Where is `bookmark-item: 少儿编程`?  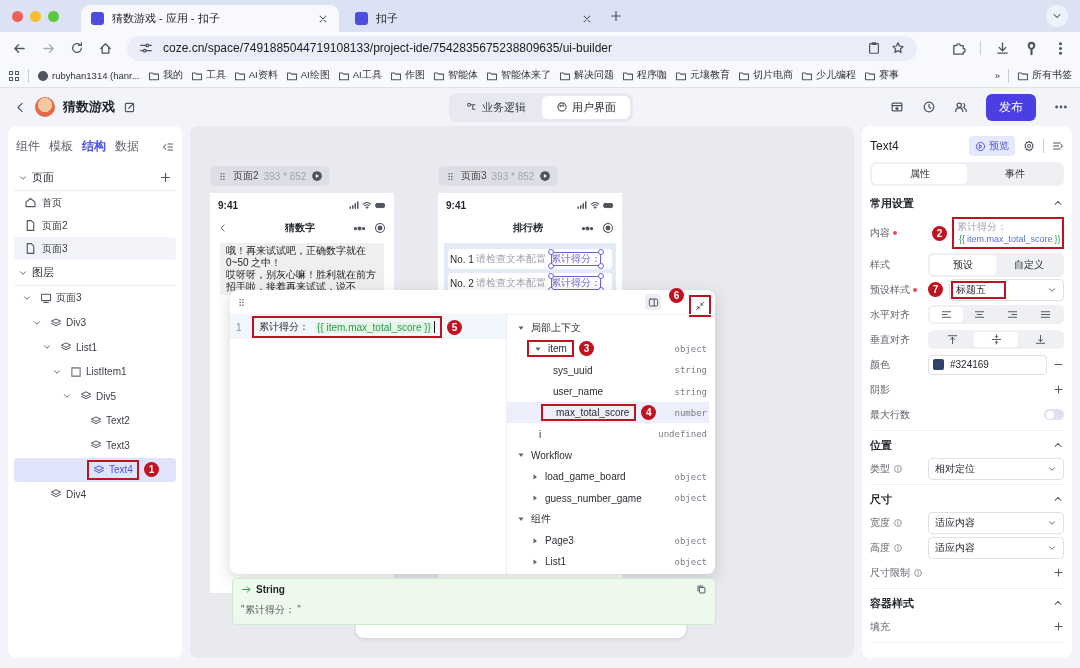
bookmark-item: 少儿编程 is located at coordinates (828, 75).